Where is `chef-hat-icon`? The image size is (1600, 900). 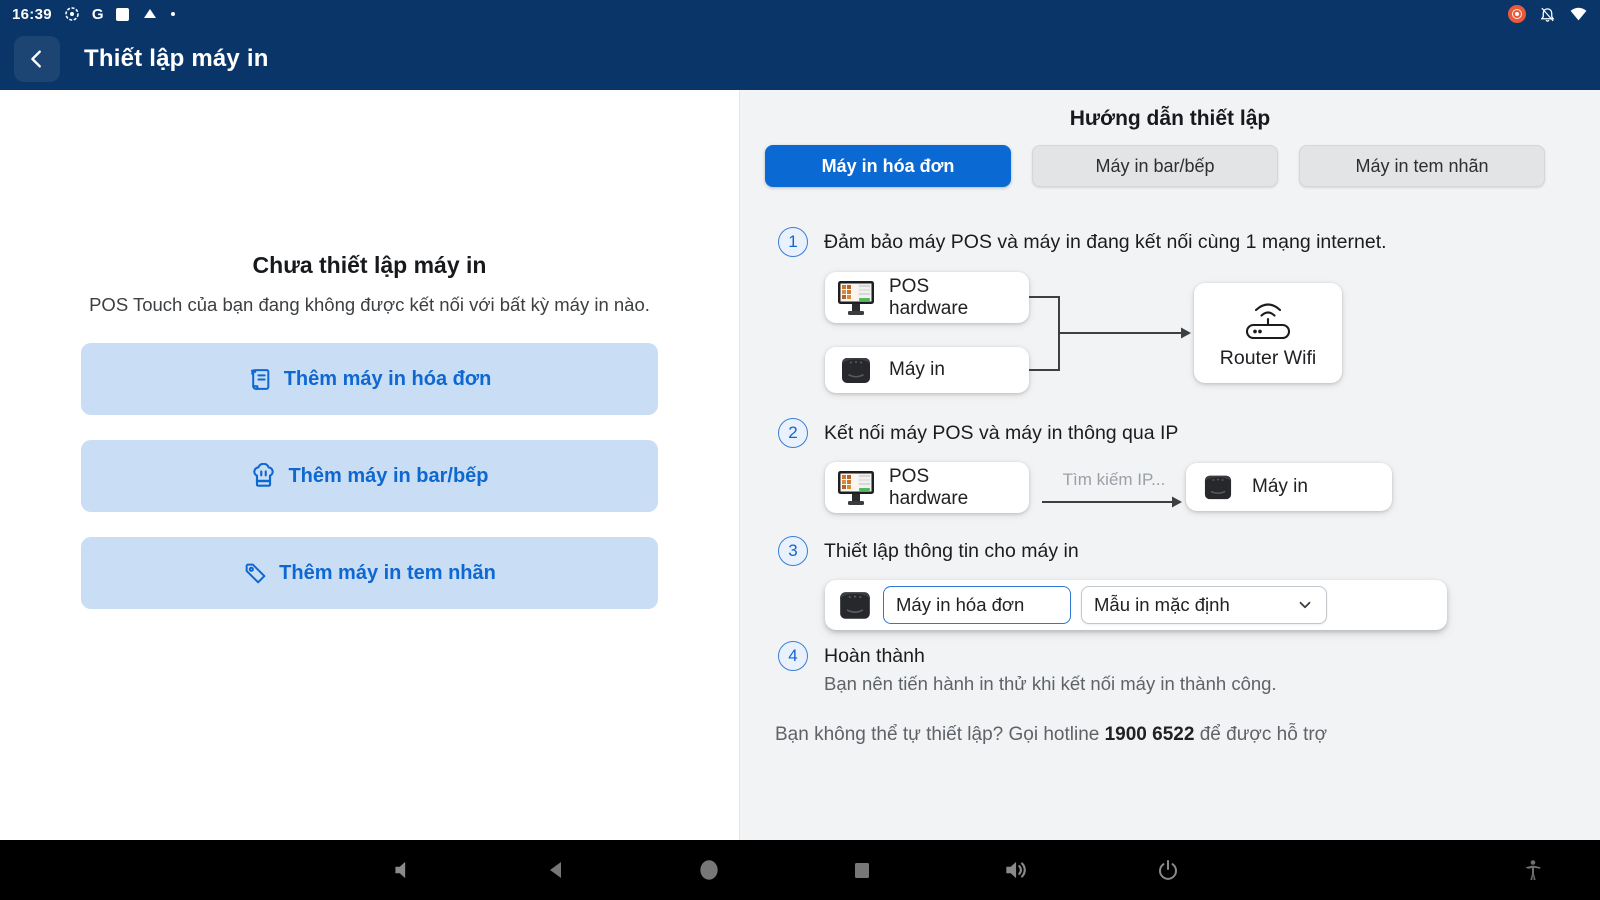 chef-hat-icon is located at coordinates (264, 474).